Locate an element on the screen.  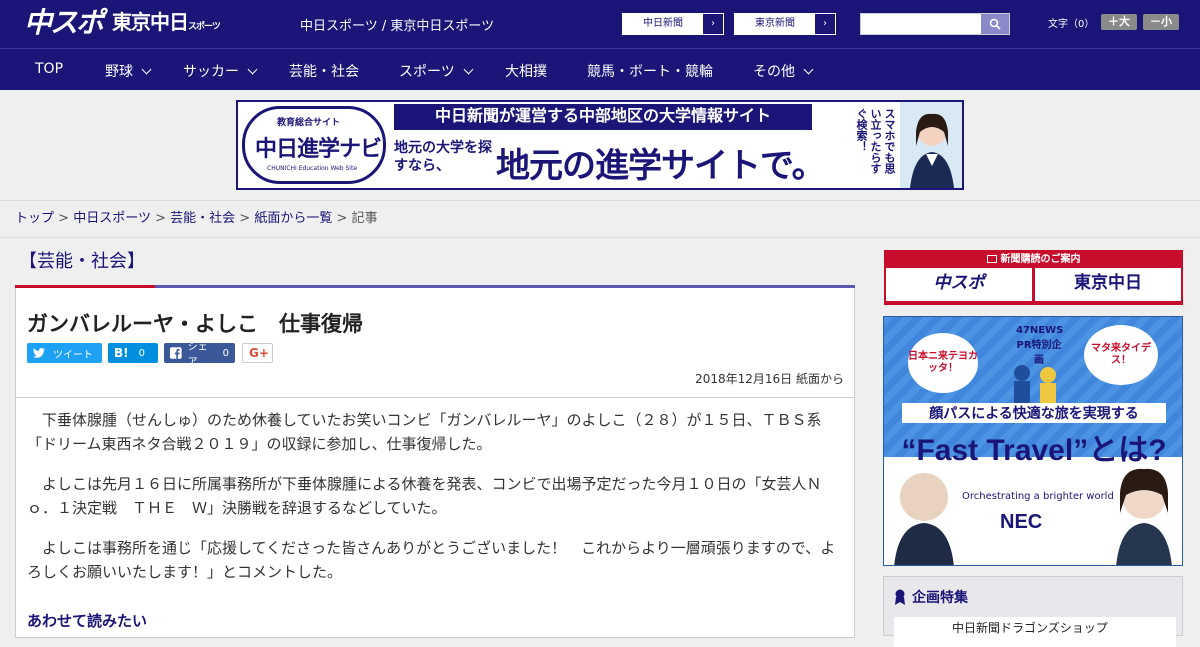
banner-big: 地元の進学サイトで。 is located at coordinates (661, 166).